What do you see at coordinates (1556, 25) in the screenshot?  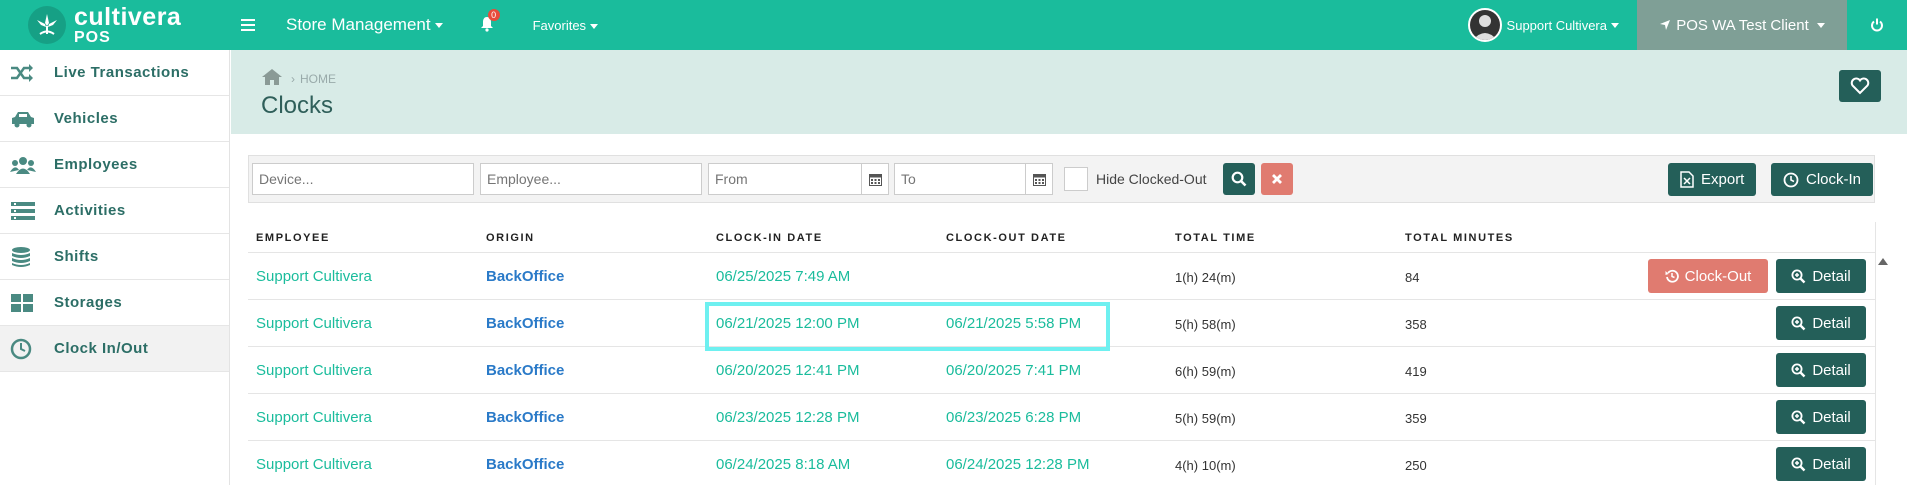 I see `user-name: Support Cultivera` at bounding box center [1556, 25].